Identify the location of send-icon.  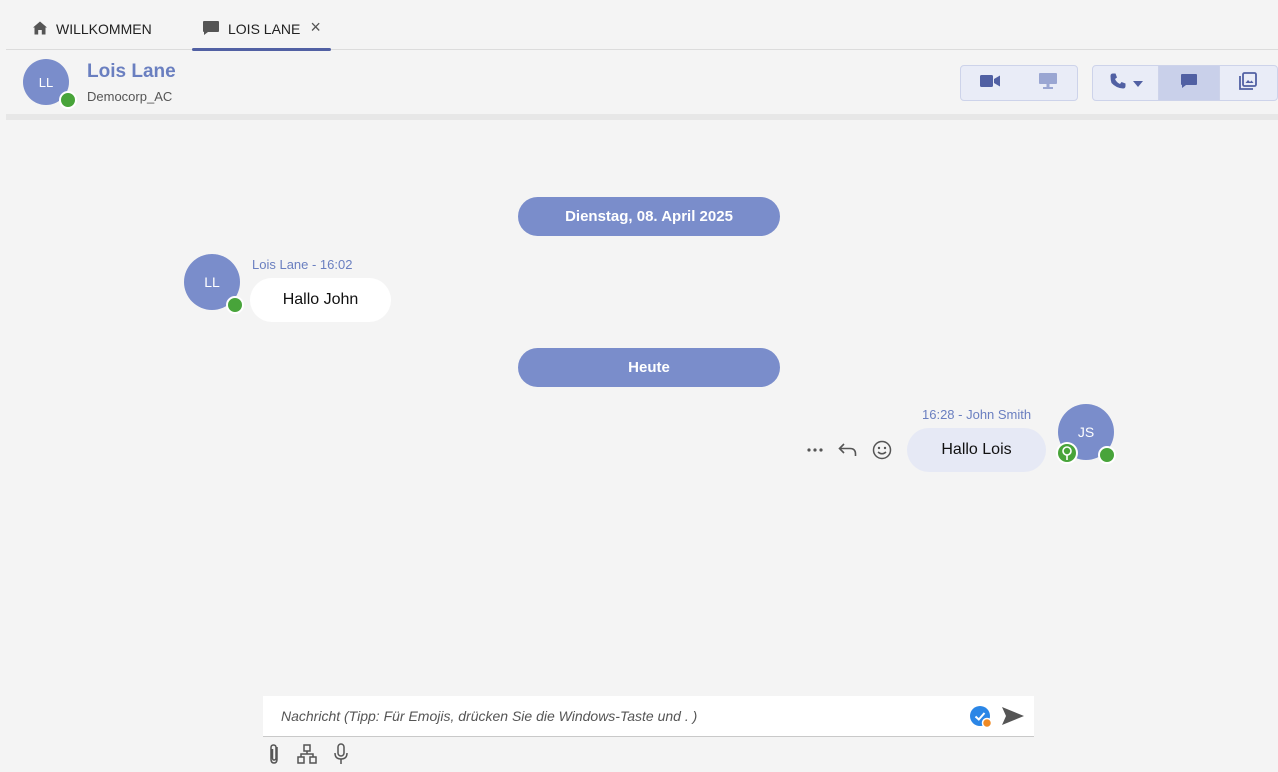
(1013, 718).